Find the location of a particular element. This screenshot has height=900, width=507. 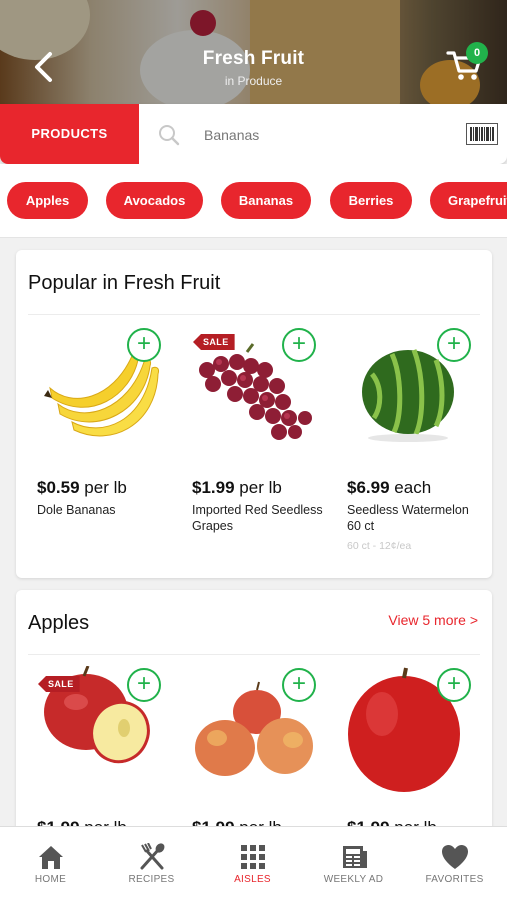

chip-bananas: Bananas is located at coordinates (266, 200).